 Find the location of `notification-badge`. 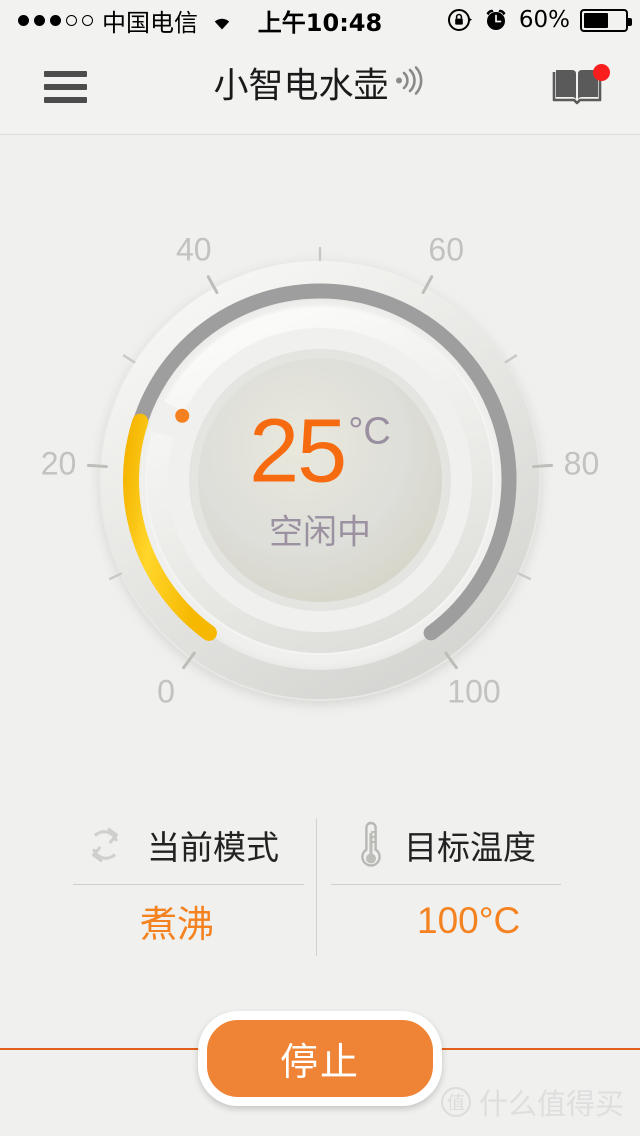

notification-badge is located at coordinates (601, 72).